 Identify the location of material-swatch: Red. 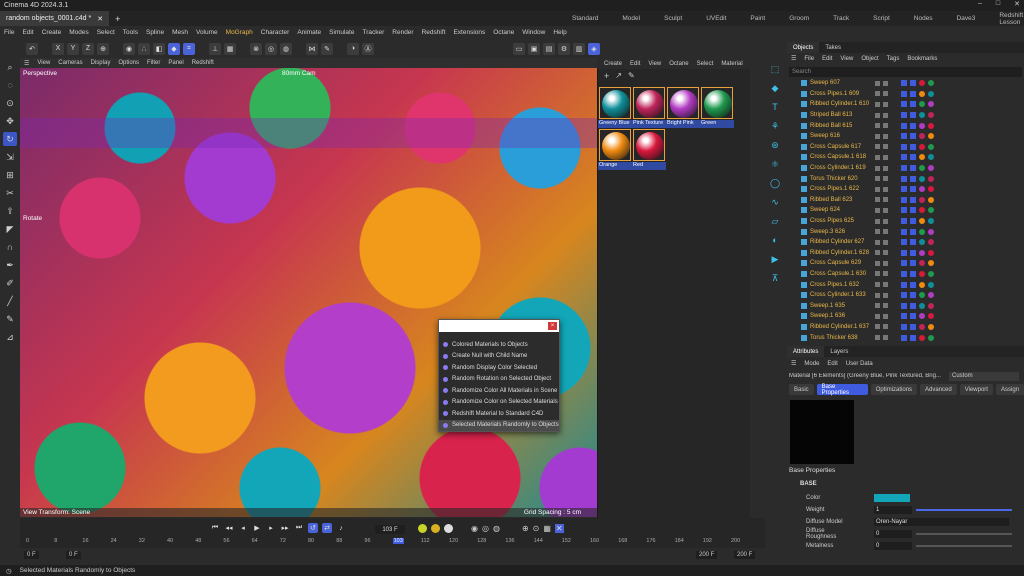
(649, 149).